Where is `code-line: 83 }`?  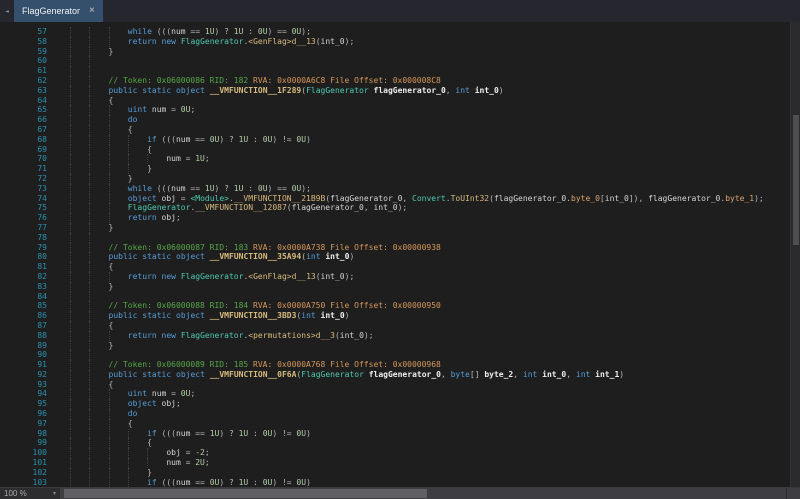
code-line: 83 } is located at coordinates (395, 286).